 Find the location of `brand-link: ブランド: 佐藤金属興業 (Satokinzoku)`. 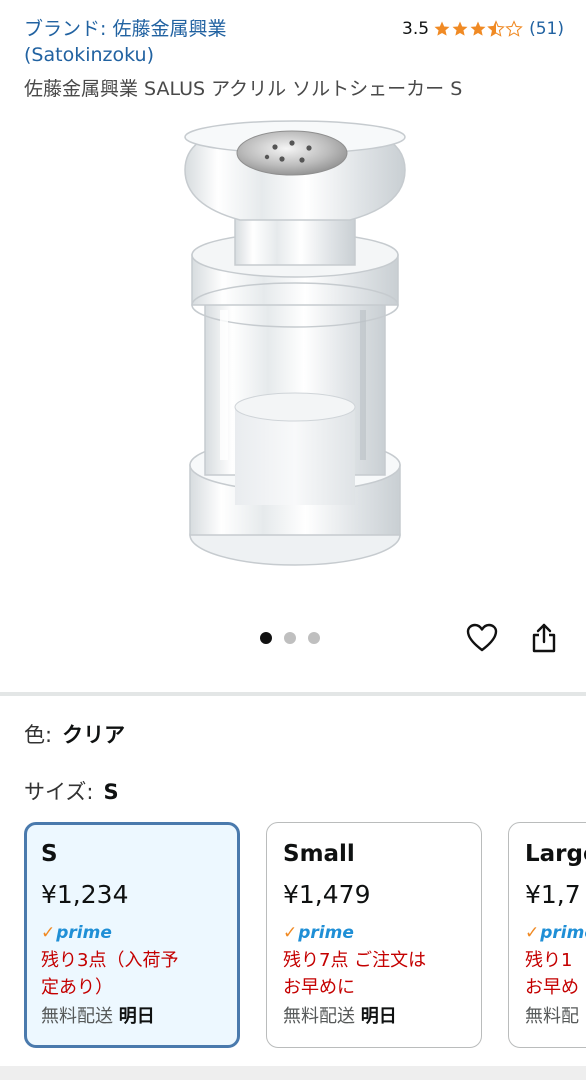

brand-link: ブランド: 佐藤金属興業 (Satokinzoku) is located at coordinates (204, 42).